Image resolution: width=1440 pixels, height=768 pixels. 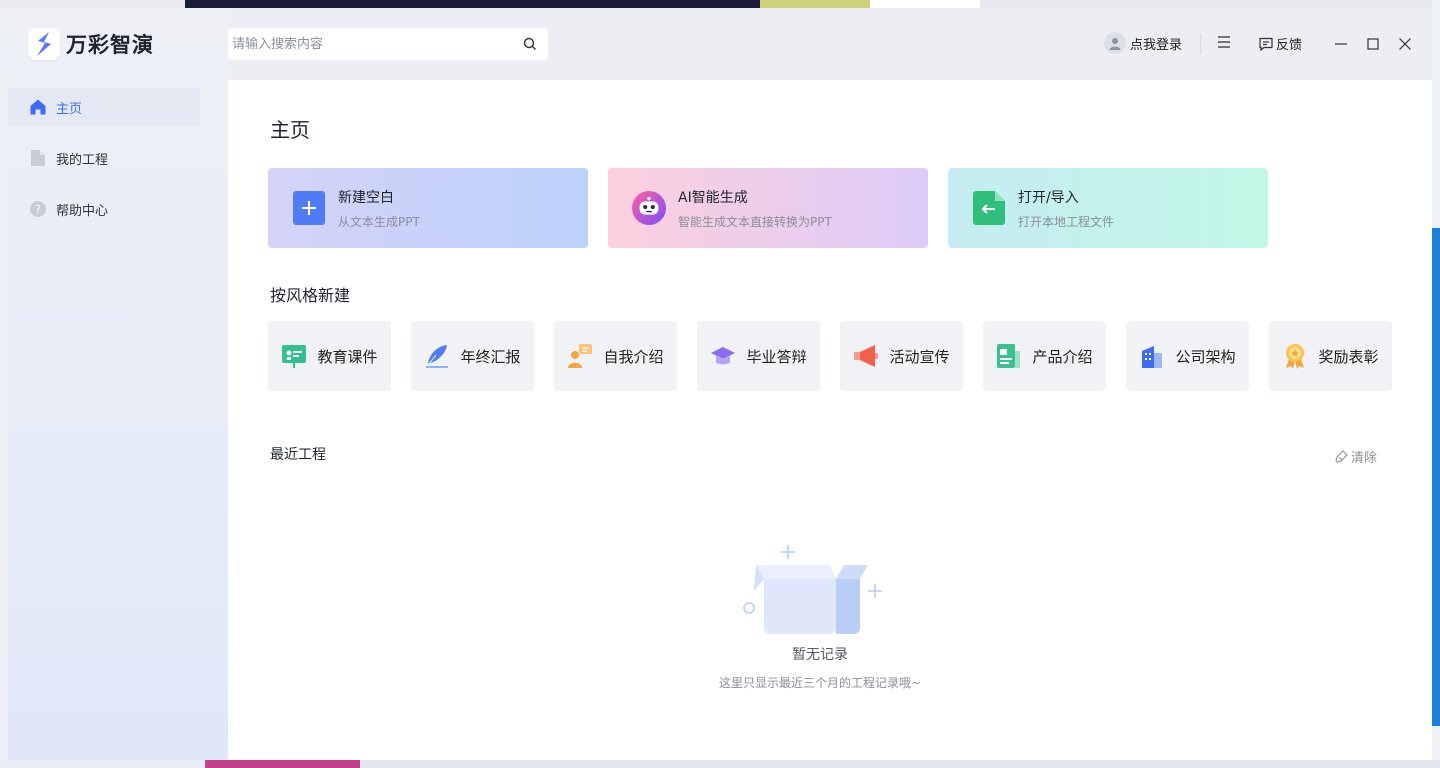 What do you see at coordinates (1062, 356) in the screenshot?
I see `style-label: 产品介绍` at bounding box center [1062, 356].